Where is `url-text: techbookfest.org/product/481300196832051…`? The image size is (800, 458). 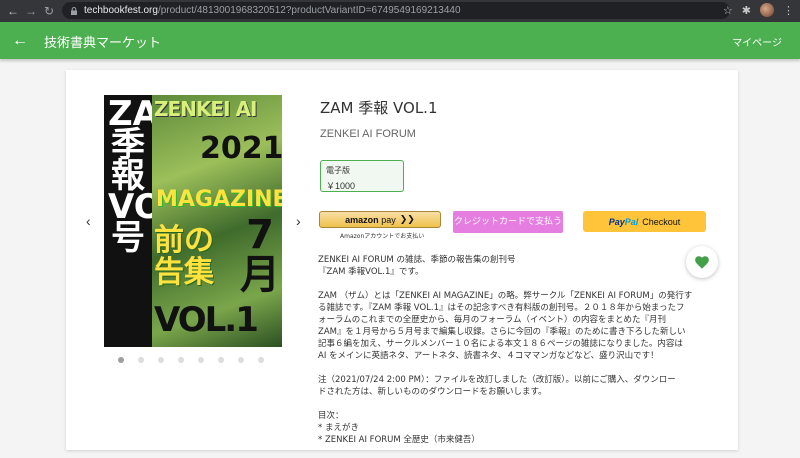
url-text: techbookfest.org/product/481300196832051… is located at coordinates (272, 10).